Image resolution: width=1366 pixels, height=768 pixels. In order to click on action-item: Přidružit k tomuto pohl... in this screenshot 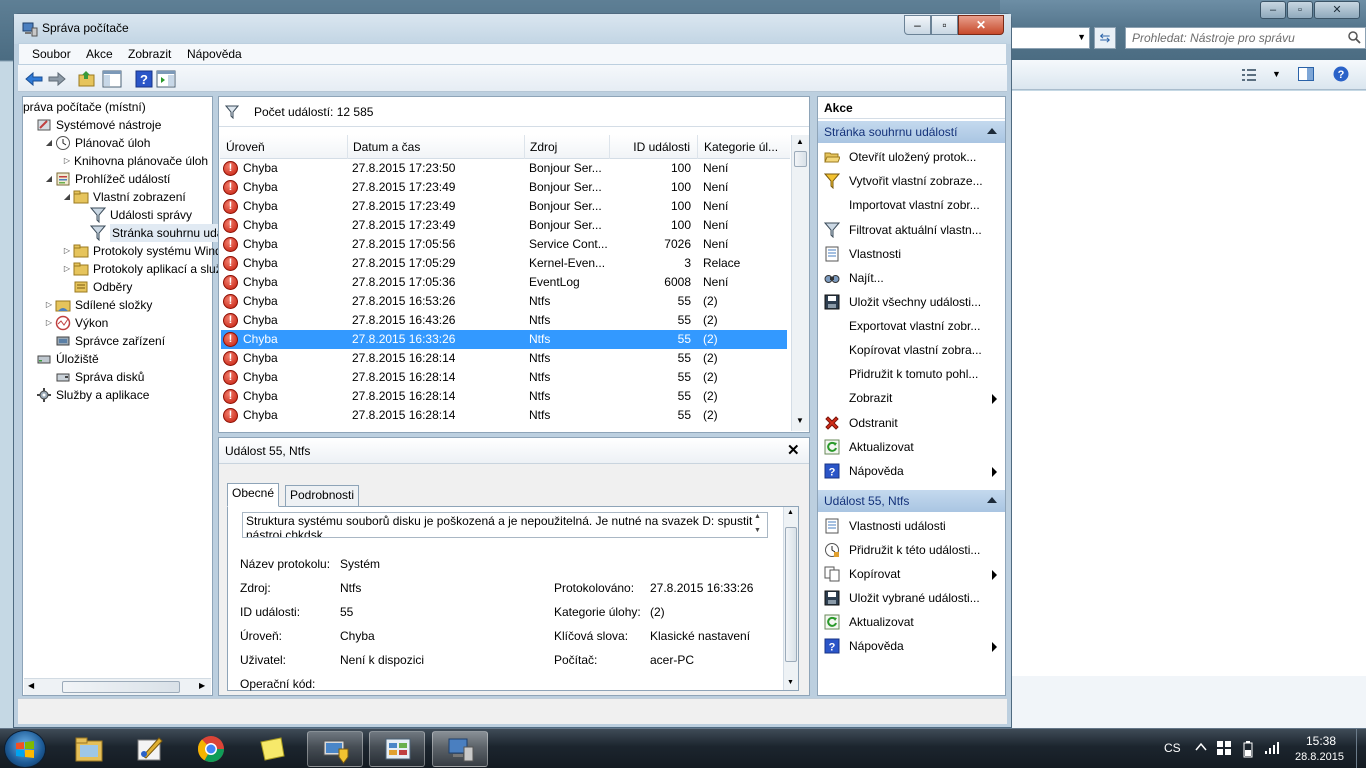, I will do `click(911, 374)`.